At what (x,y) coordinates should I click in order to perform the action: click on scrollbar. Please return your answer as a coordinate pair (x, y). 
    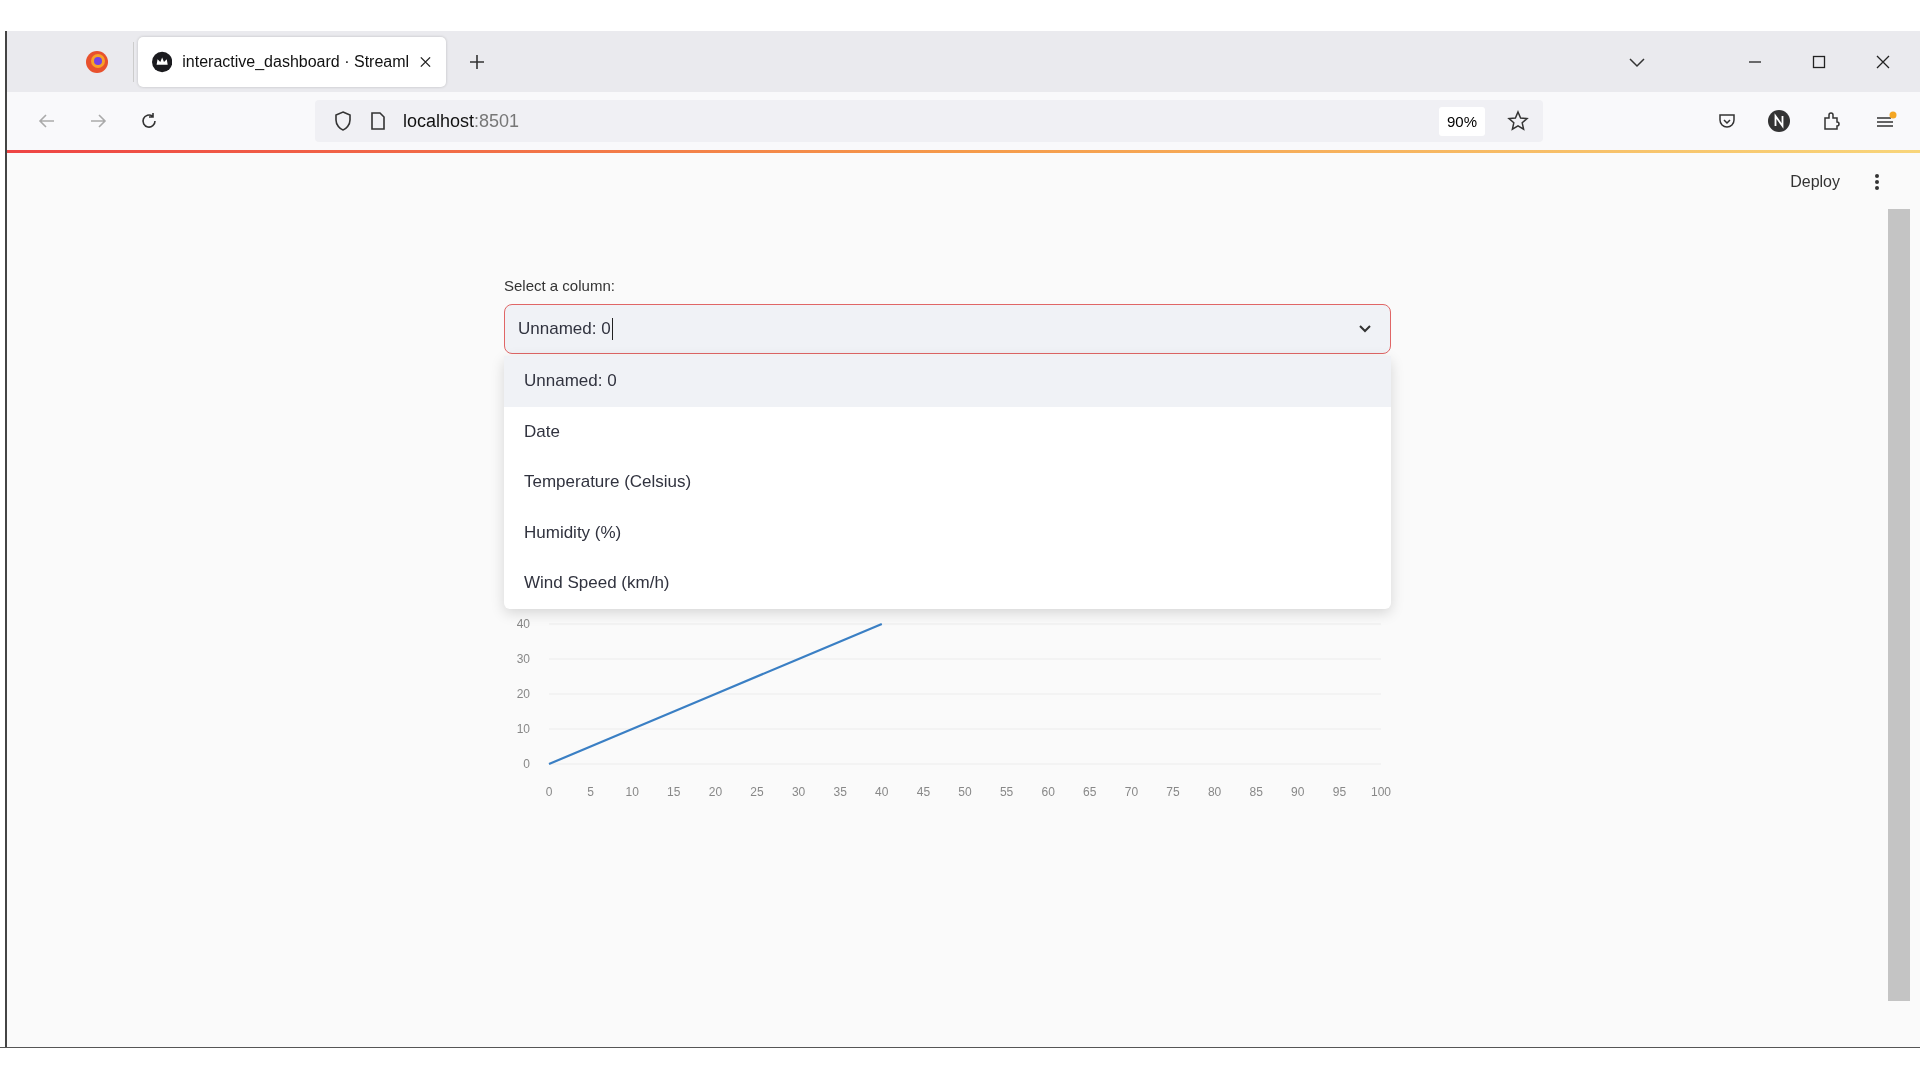
    Looking at the image, I should click on (1899, 605).